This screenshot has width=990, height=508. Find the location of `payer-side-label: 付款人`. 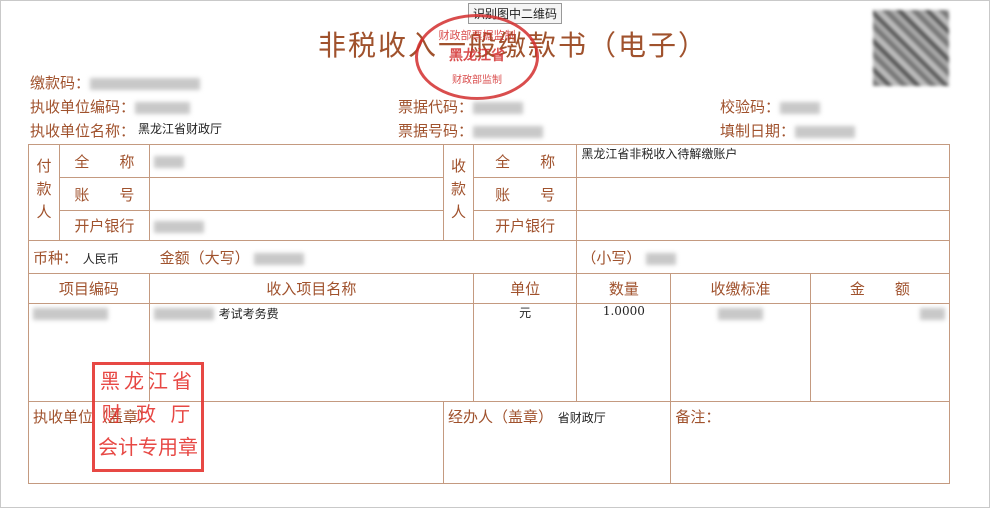

payer-side-label: 付款人 is located at coordinates (44, 192).